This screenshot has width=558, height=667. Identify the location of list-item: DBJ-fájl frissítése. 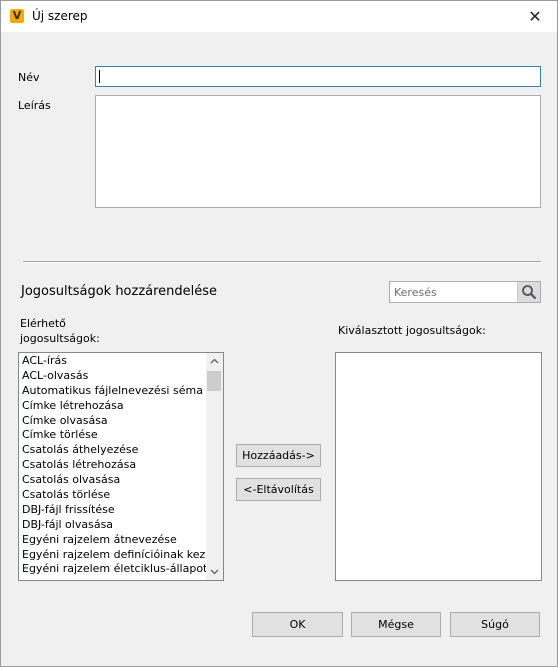
(113, 509).